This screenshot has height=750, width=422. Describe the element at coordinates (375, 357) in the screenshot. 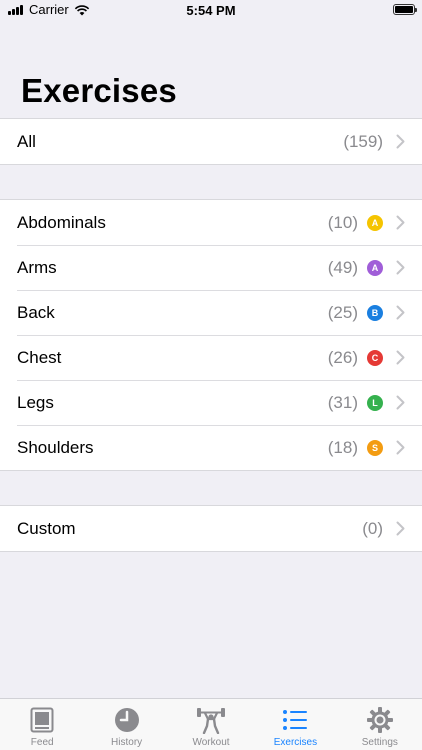

I see `category-badge: C` at that location.